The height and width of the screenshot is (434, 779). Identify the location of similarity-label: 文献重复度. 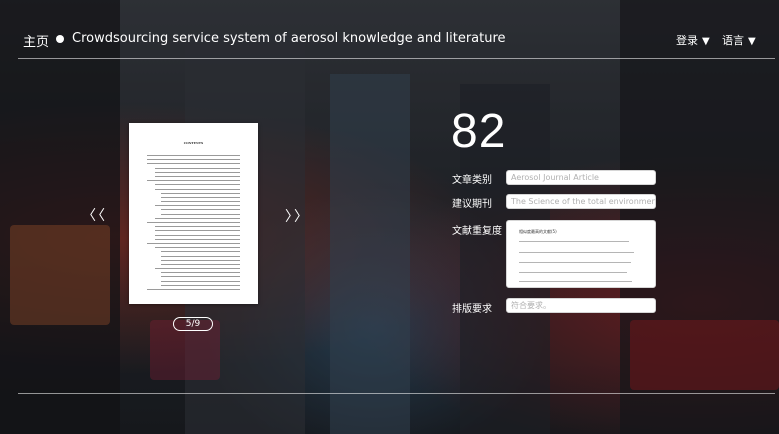
(477, 231).